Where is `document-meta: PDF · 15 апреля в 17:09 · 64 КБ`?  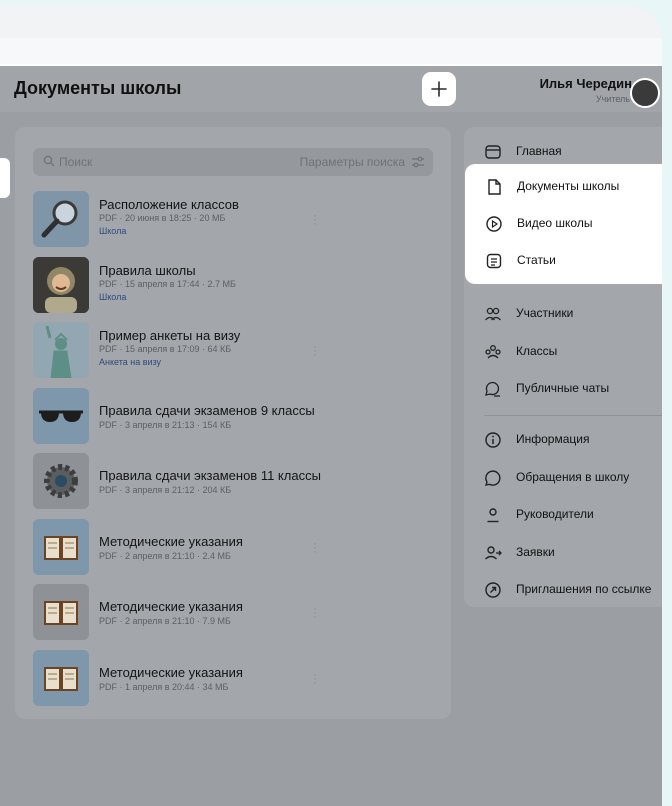 document-meta: PDF · 15 апреля в 17:09 · 64 КБ is located at coordinates (165, 349).